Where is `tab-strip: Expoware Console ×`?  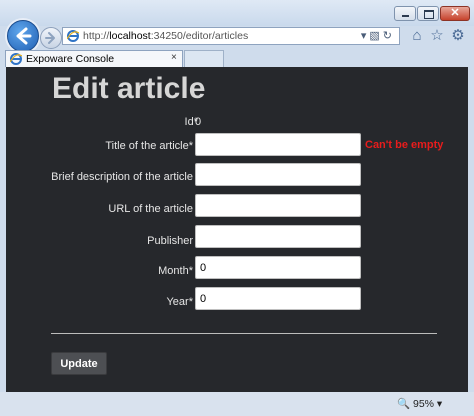
tab-strip: Expoware Console × is located at coordinates (237, 58).